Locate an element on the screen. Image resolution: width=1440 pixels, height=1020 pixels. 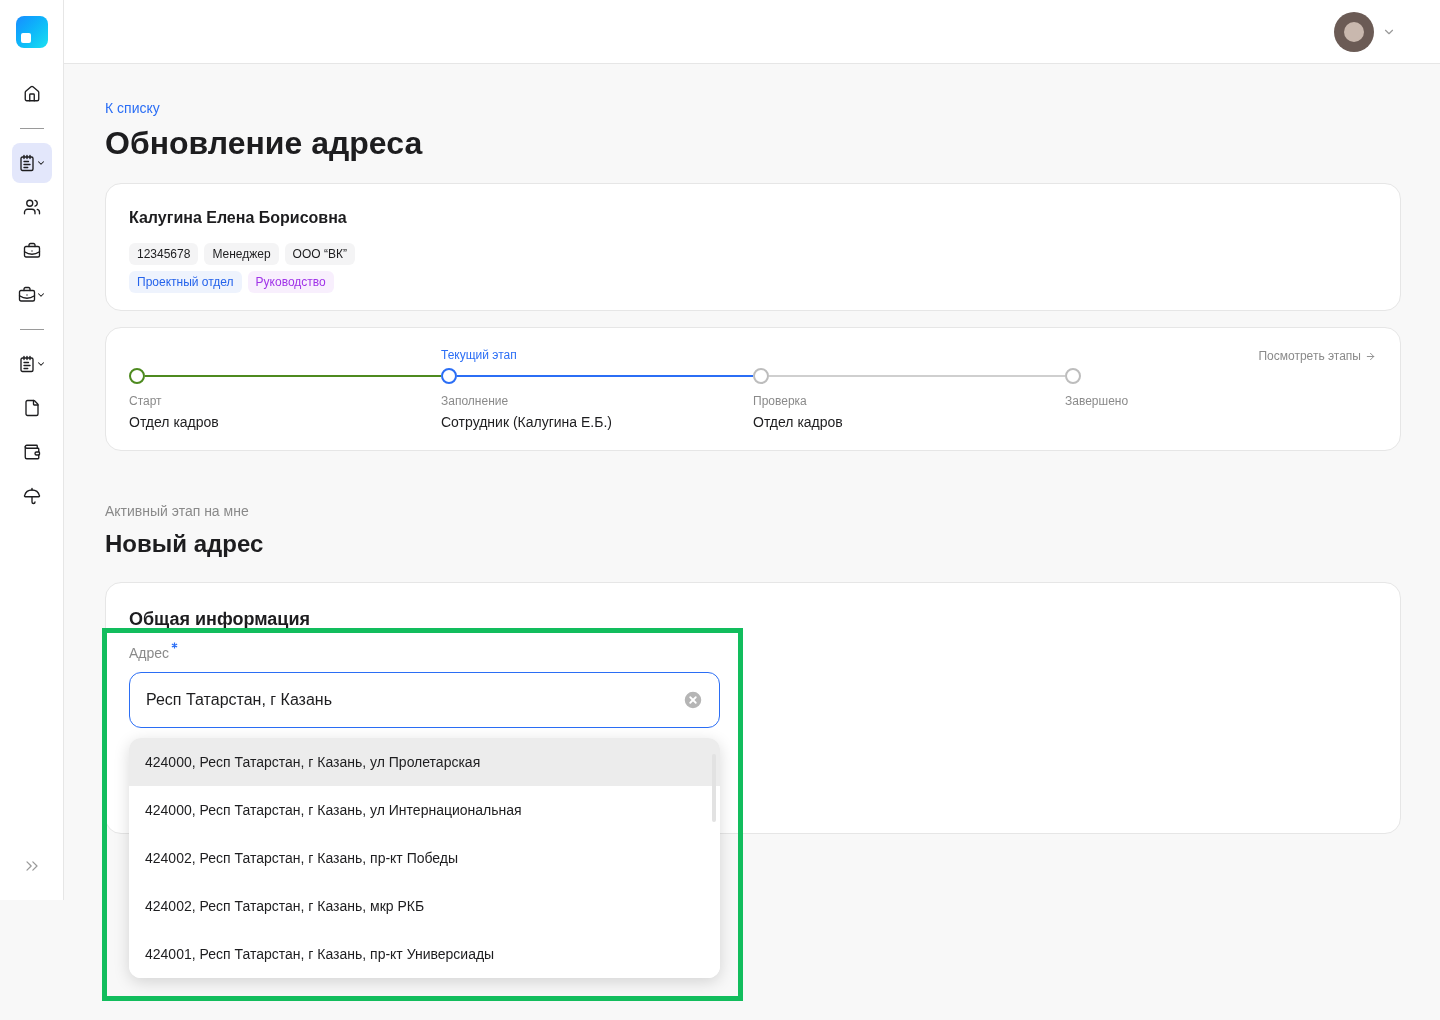
view-stages-link: Посмотреть этапы is located at coordinates (1317, 356).